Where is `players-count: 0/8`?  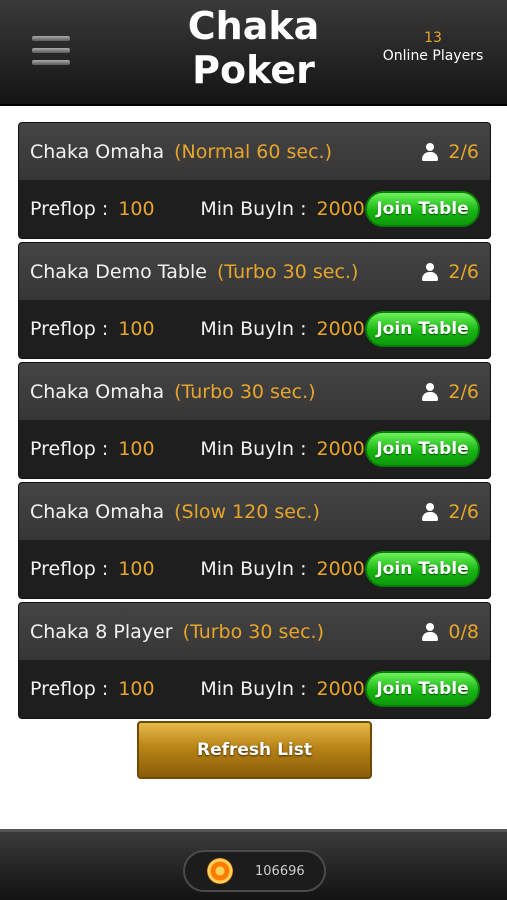 players-count: 0/8 is located at coordinates (463, 631).